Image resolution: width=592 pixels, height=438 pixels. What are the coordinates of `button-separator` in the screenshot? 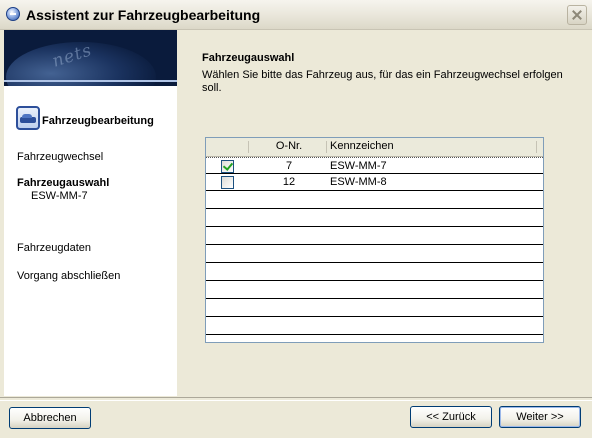 It's located at (296, 399).